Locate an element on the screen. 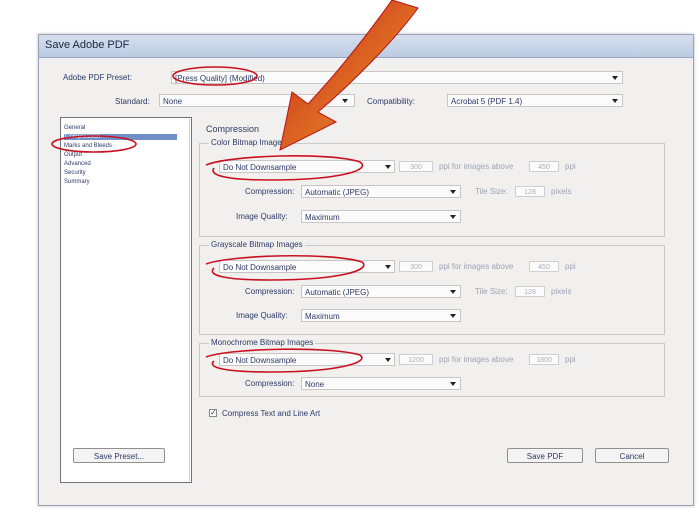 The image size is (700, 515). annotation-circle-mono-downsample is located at coordinates (284, 360).